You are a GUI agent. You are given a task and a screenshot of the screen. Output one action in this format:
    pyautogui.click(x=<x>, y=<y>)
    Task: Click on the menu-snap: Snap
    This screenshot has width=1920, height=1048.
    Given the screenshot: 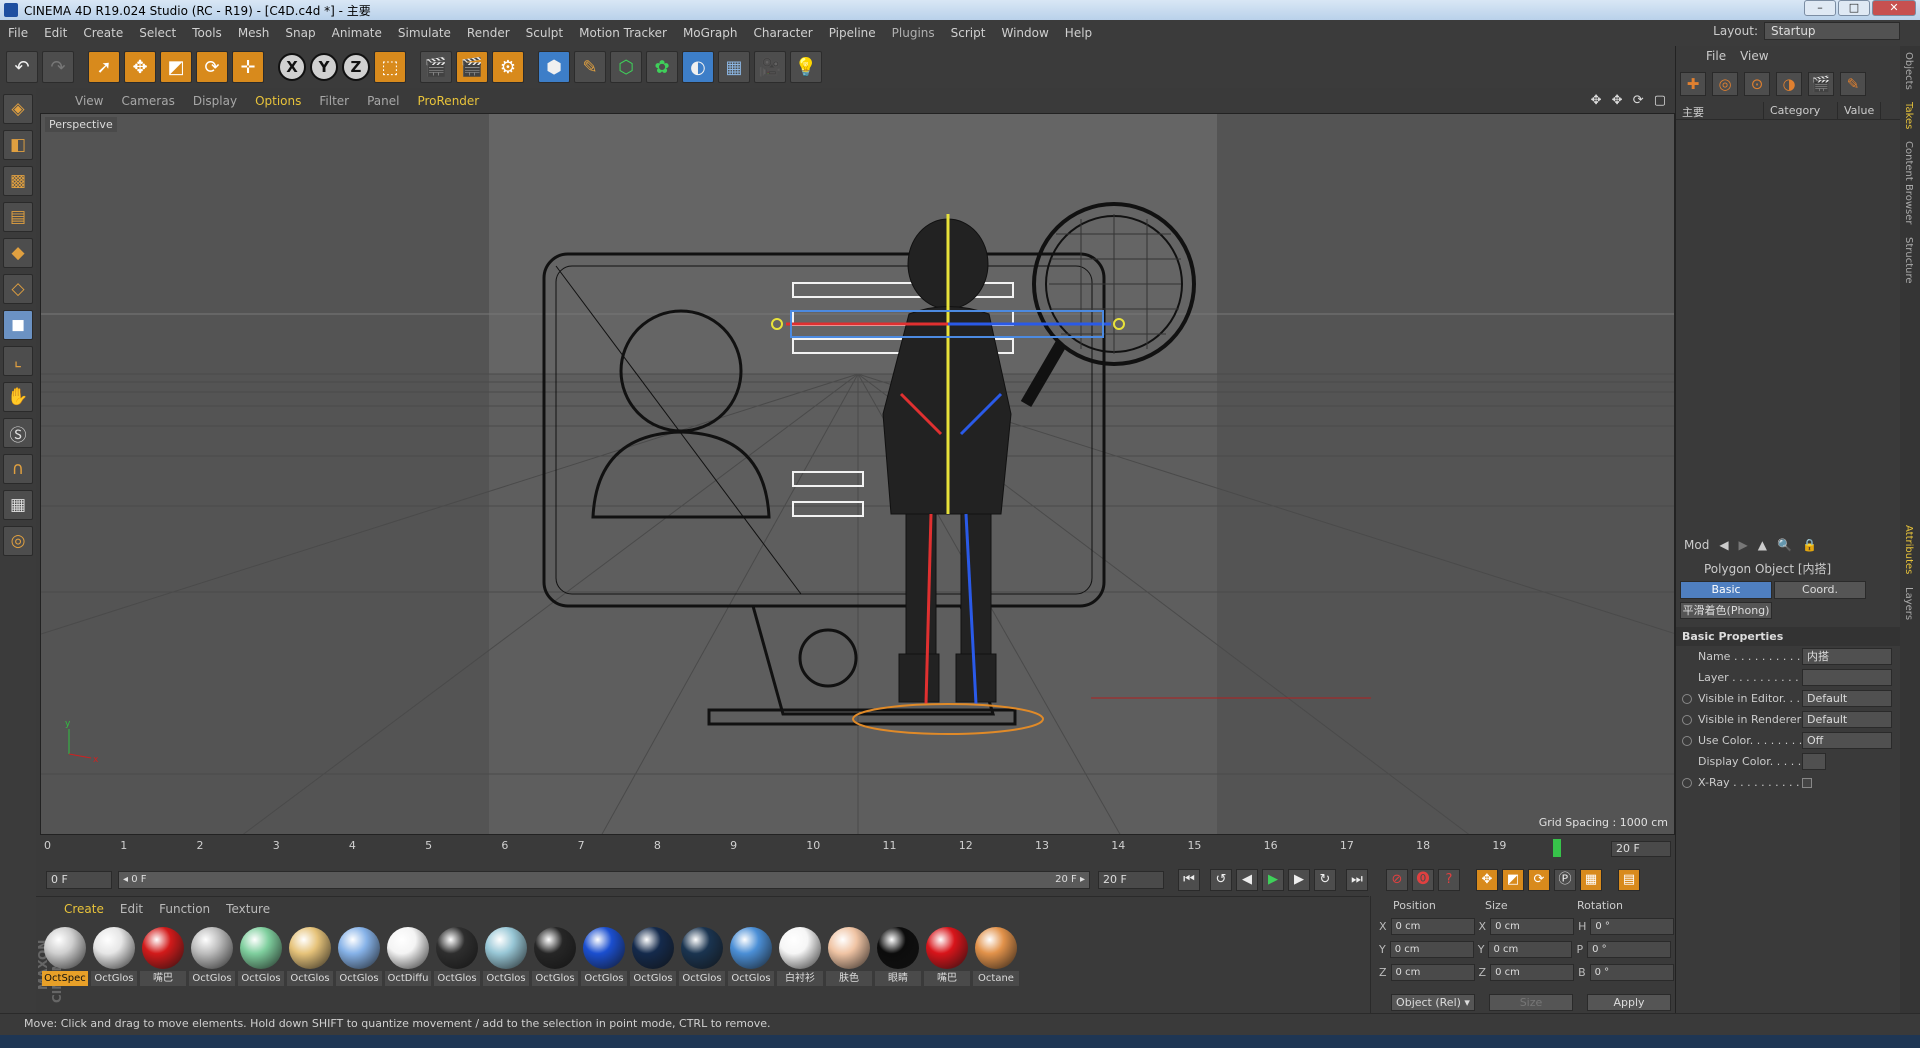 What is the action you would take?
    pyautogui.click(x=300, y=33)
    